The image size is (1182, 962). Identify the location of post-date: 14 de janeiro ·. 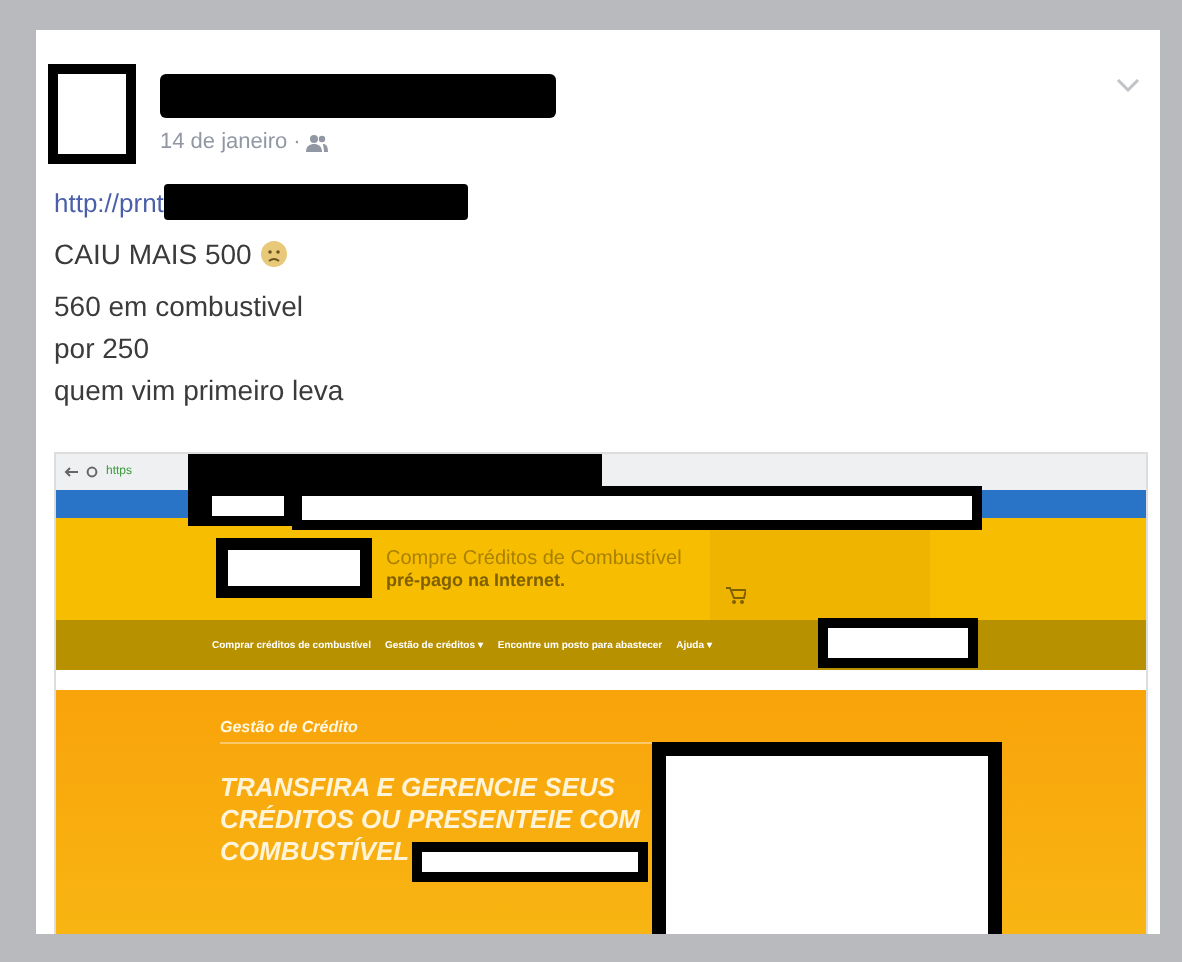
(230, 142).